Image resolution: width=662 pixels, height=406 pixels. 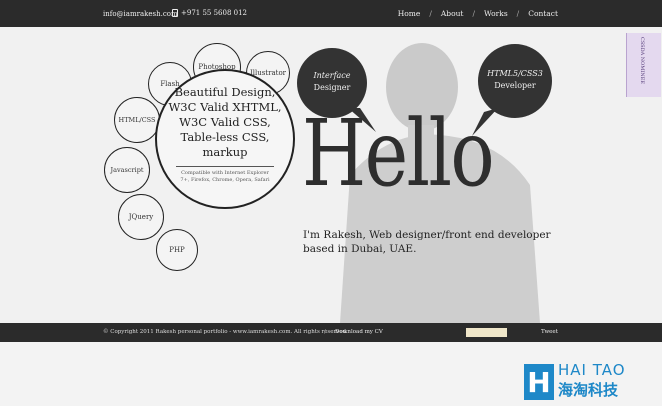 What do you see at coordinates (515, 85) in the screenshot?
I see `bubble-developer-line2: Developer` at bounding box center [515, 85].